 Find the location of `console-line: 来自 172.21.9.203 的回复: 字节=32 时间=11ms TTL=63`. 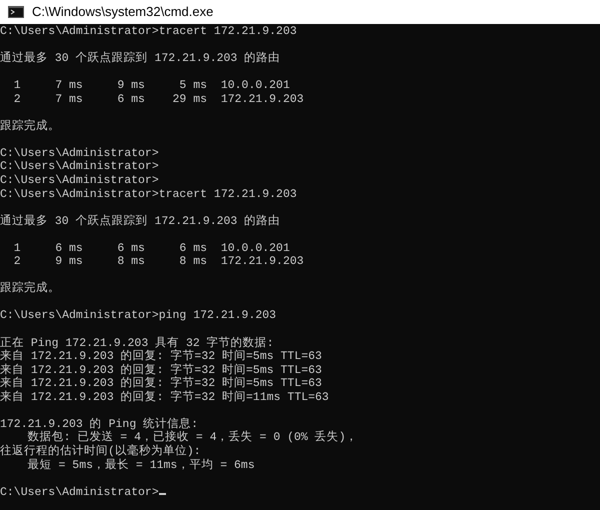

console-line: 来自 172.21.9.203 的回复: 字节=32 时间=11ms TTL=63 is located at coordinates (164, 397).